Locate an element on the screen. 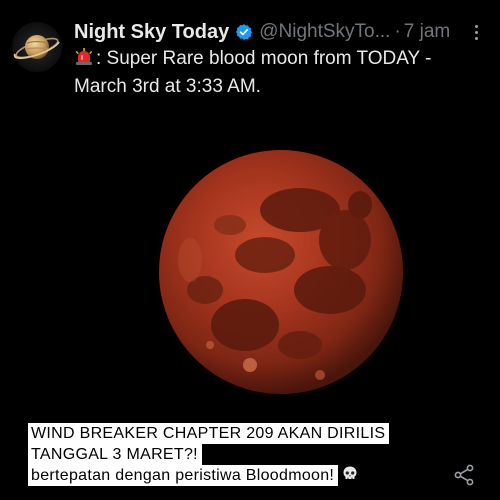 The height and width of the screenshot is (500, 500). caption-line-3: bertepatan dengan peristiwa Bloodmoon! is located at coordinates (183, 475).